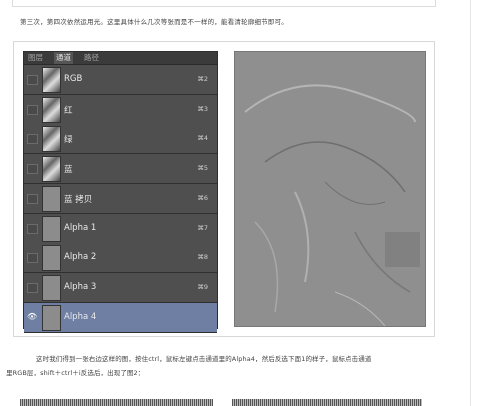 The height and width of the screenshot is (406, 484). I want to click on tab-layers: 图层, so click(35, 58).